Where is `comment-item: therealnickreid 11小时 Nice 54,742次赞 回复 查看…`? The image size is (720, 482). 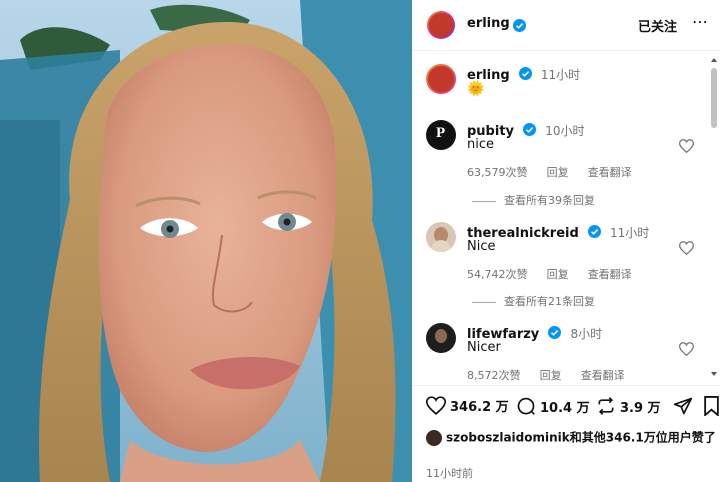 comment-item: therealnickreid 11小时 Nice 54,742次赞 回复 查看… is located at coordinates (567, 250).